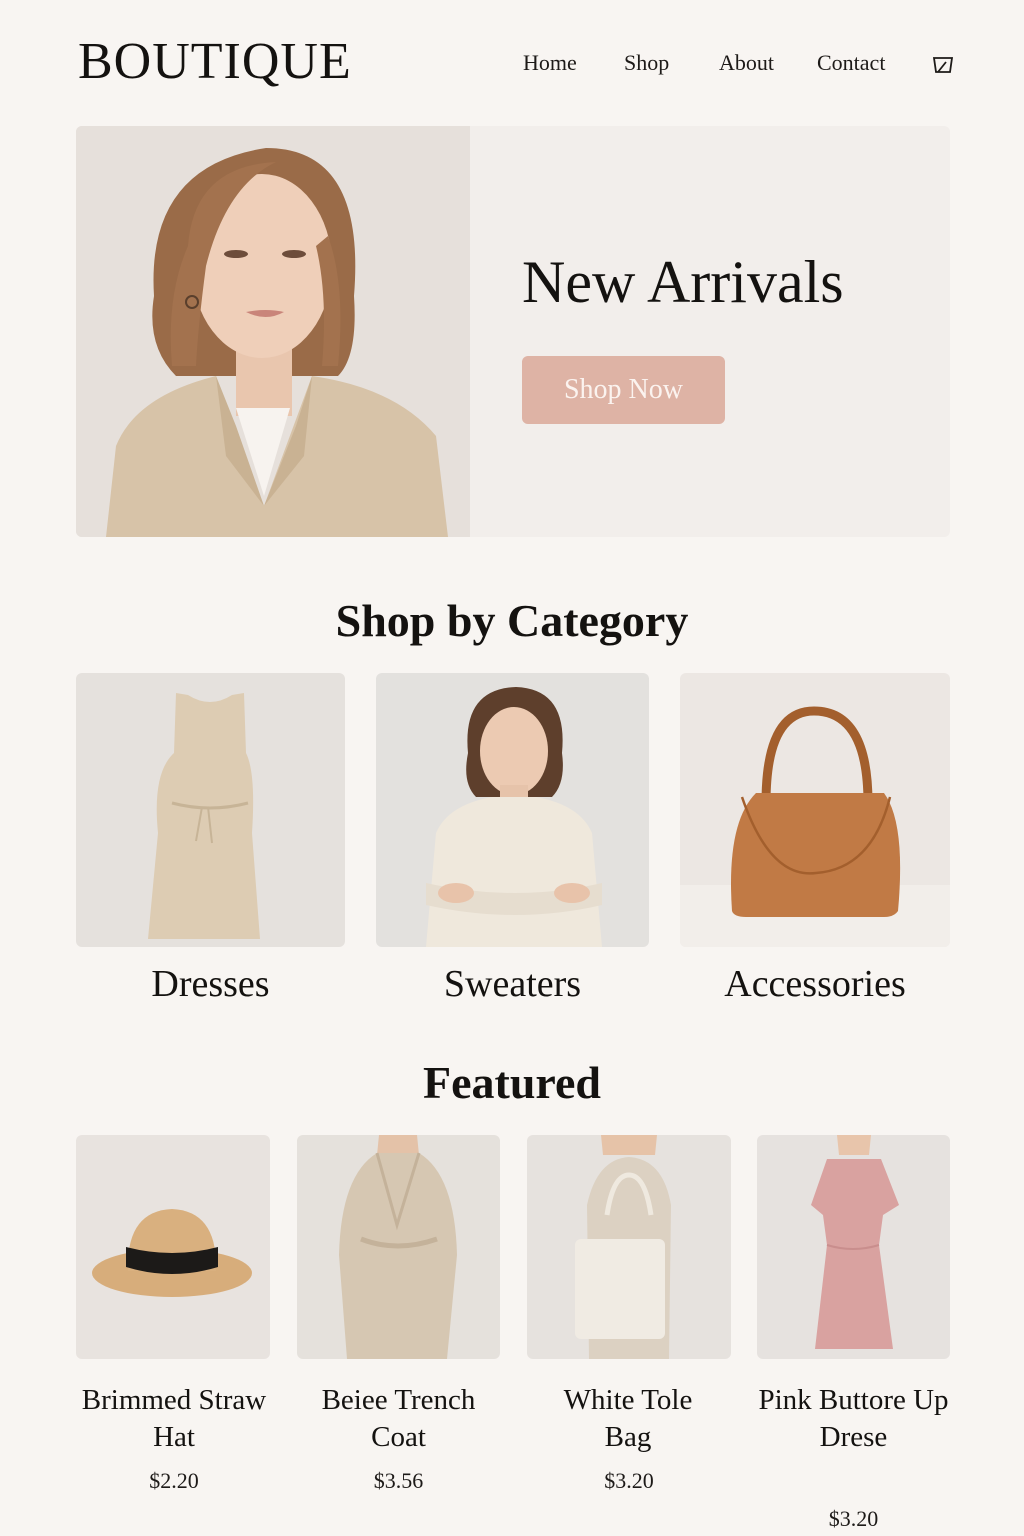  Describe the element at coordinates (512, 620) in the screenshot. I see `category-section-title: Shop by Category` at that location.